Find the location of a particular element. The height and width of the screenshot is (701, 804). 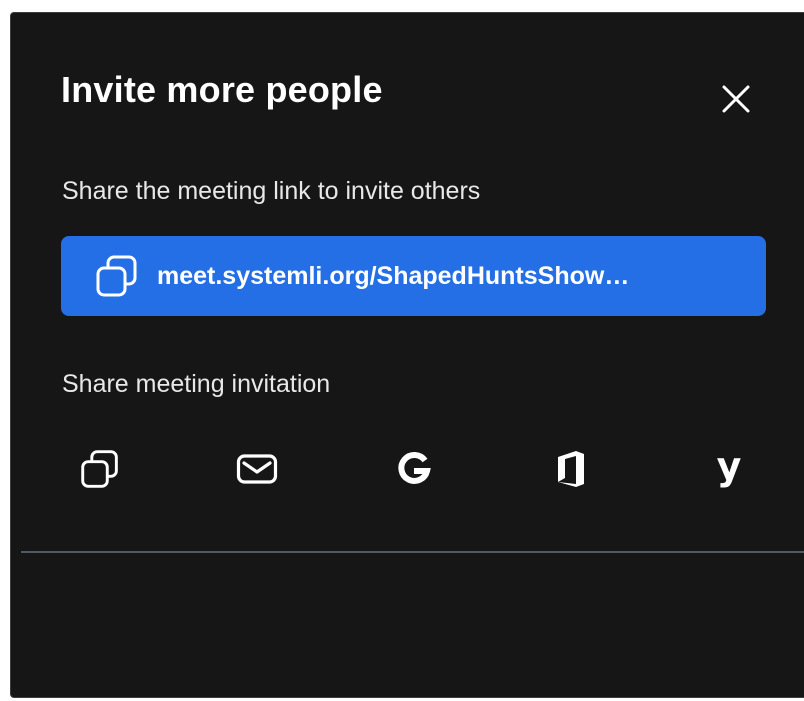

google-icon is located at coordinates (414, 467).